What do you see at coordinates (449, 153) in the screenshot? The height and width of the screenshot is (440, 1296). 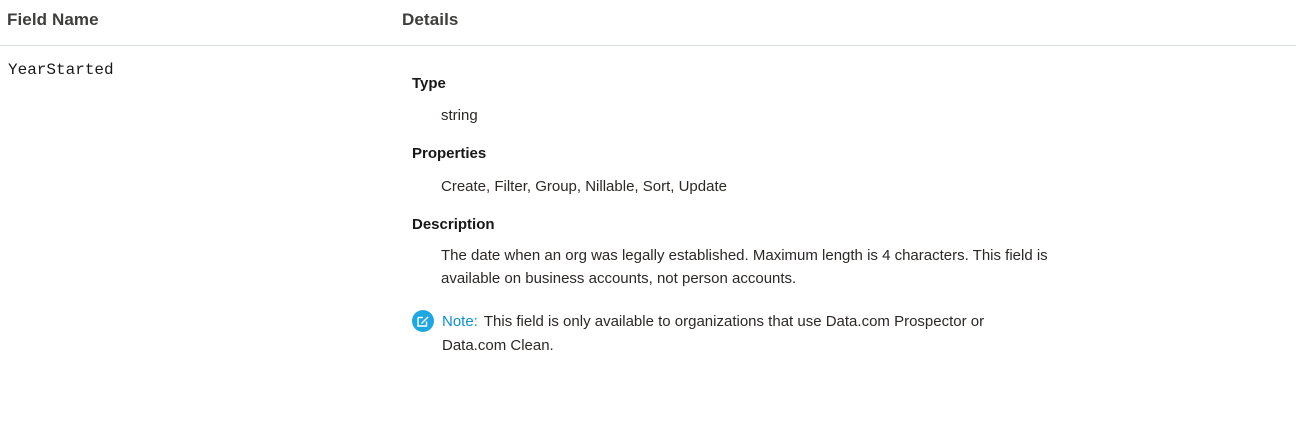 I see `properties-label: Properties` at bounding box center [449, 153].